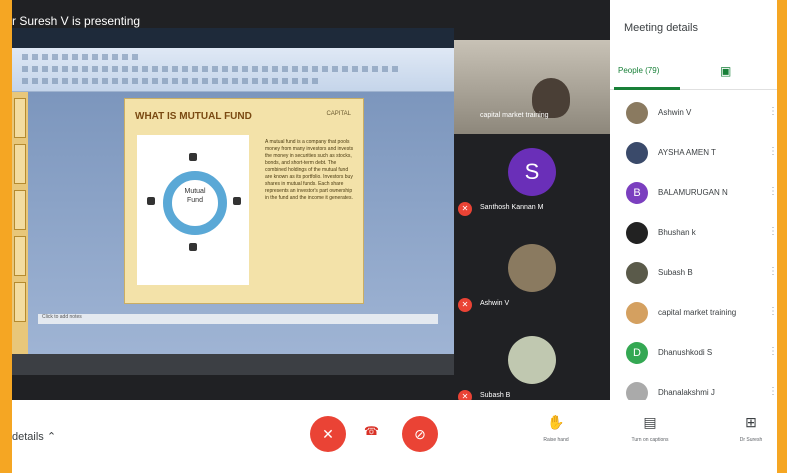  What do you see at coordinates (51, 437) in the screenshot?
I see `chevron-up-icon: ⌃` at bounding box center [51, 437].